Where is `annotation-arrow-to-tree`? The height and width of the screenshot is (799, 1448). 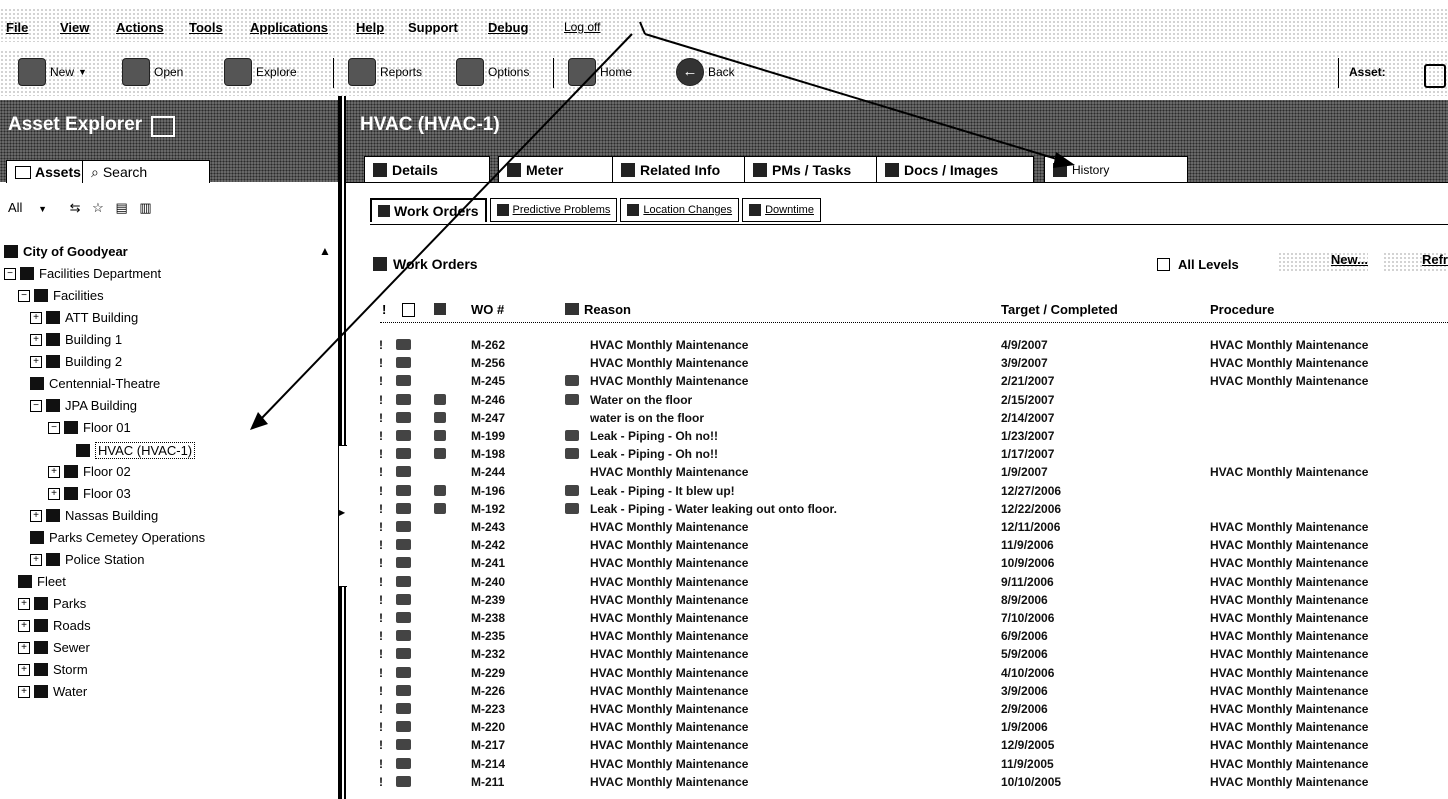
annotation-arrow-to-tree is located at coordinates (446, 227).